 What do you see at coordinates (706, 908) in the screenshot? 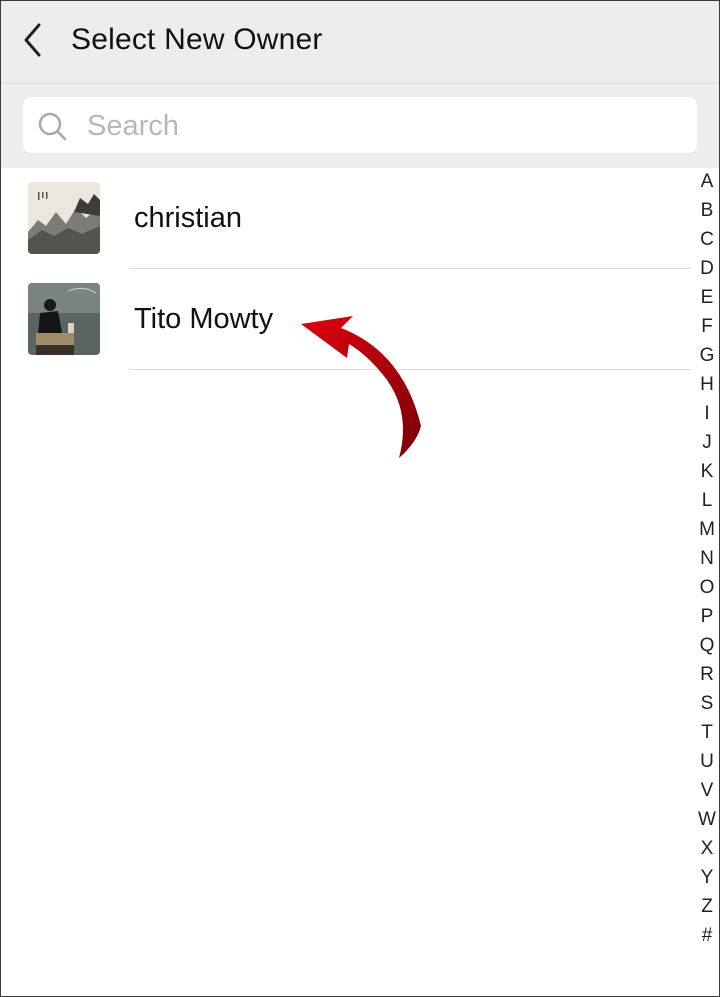
I see `index-letter-z: Z` at bounding box center [706, 908].